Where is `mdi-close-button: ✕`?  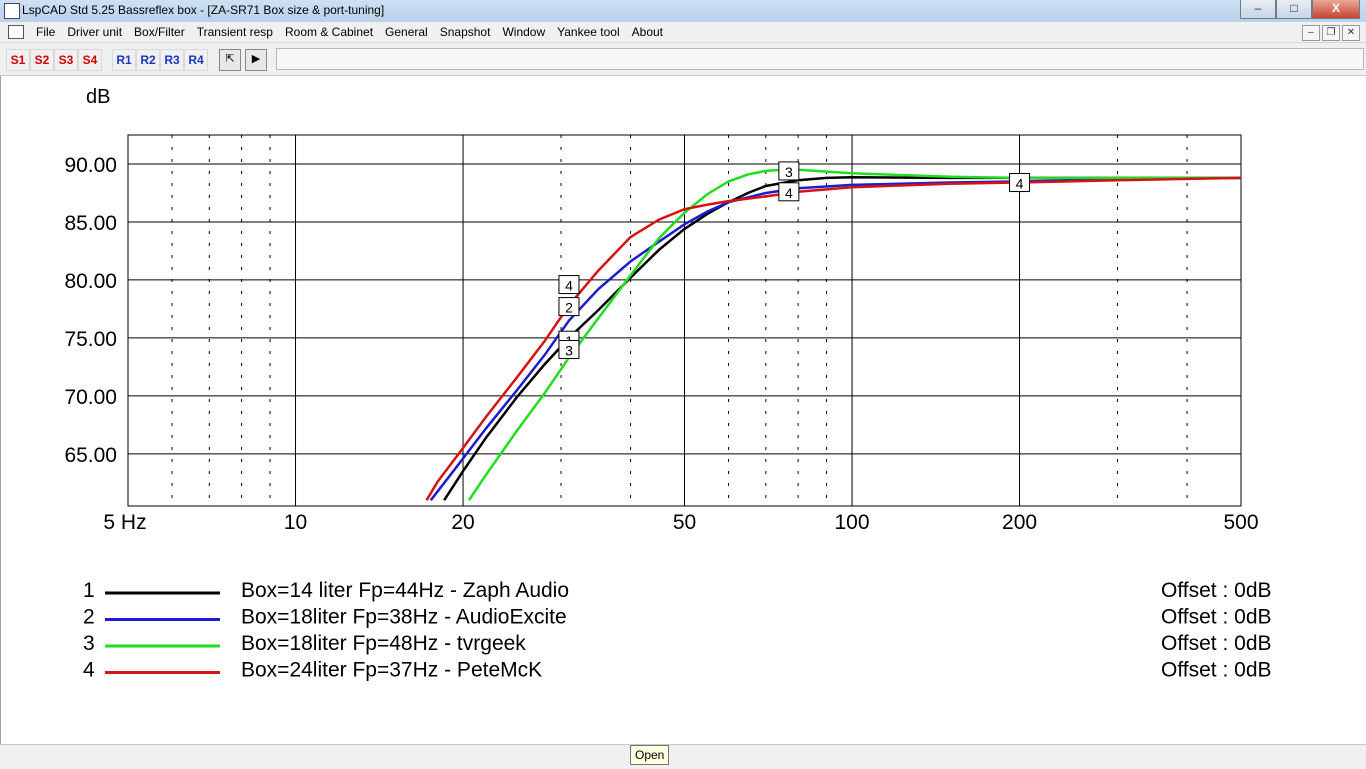 mdi-close-button: ✕ is located at coordinates (1351, 33).